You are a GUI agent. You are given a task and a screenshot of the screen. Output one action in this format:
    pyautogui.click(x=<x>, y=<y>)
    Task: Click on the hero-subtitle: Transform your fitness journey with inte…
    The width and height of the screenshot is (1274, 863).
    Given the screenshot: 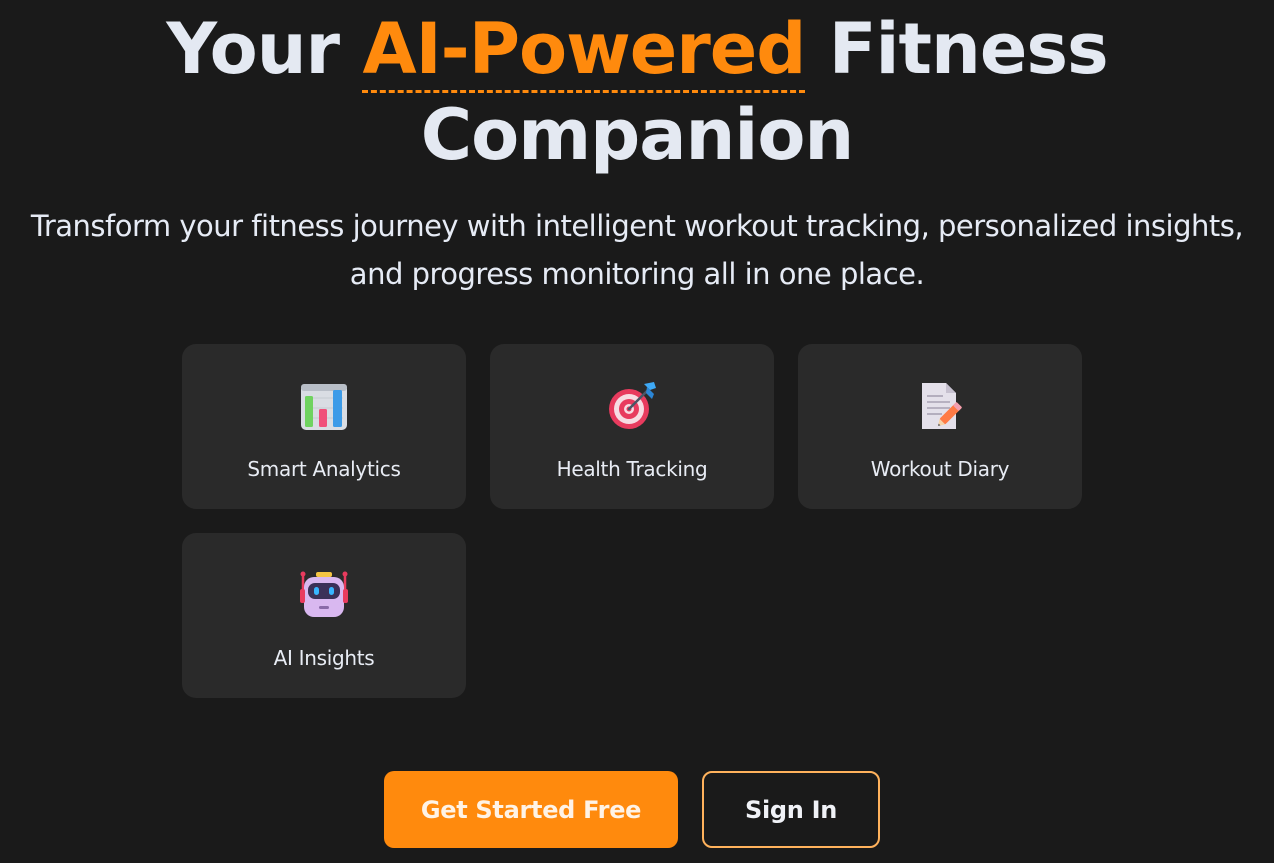 What is the action you would take?
    pyautogui.click(x=637, y=250)
    